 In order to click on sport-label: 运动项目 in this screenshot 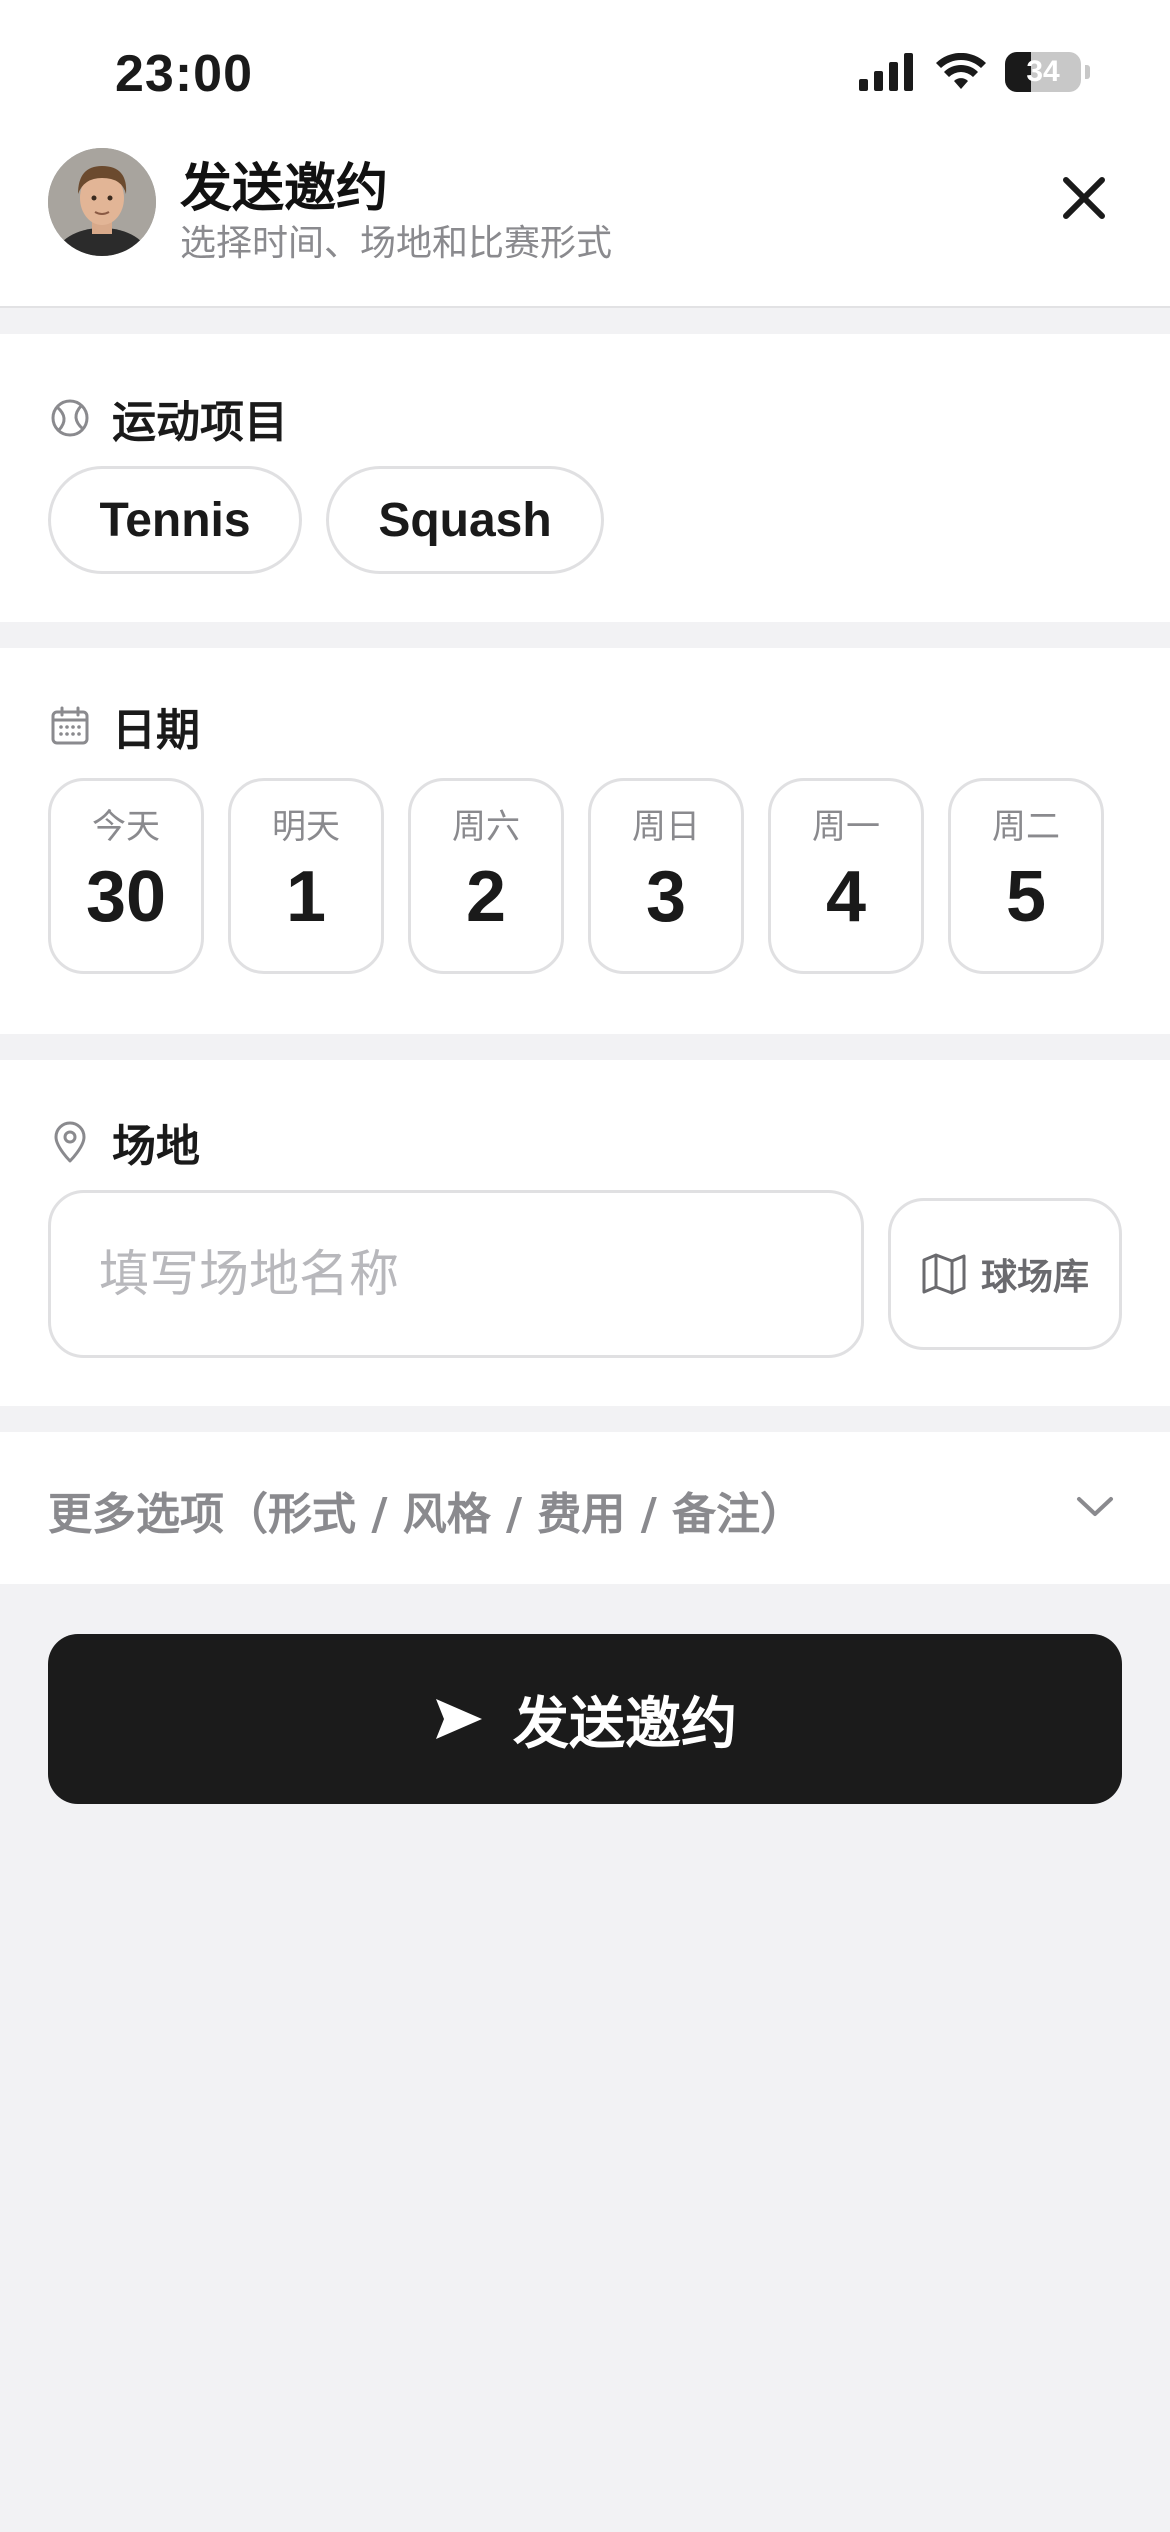, I will do `click(168, 418)`.